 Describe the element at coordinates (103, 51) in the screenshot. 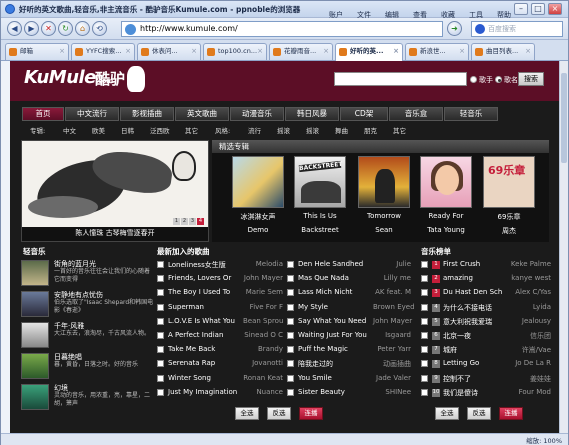

I see `tab-yyfc: YYFC搜索... ×` at that location.